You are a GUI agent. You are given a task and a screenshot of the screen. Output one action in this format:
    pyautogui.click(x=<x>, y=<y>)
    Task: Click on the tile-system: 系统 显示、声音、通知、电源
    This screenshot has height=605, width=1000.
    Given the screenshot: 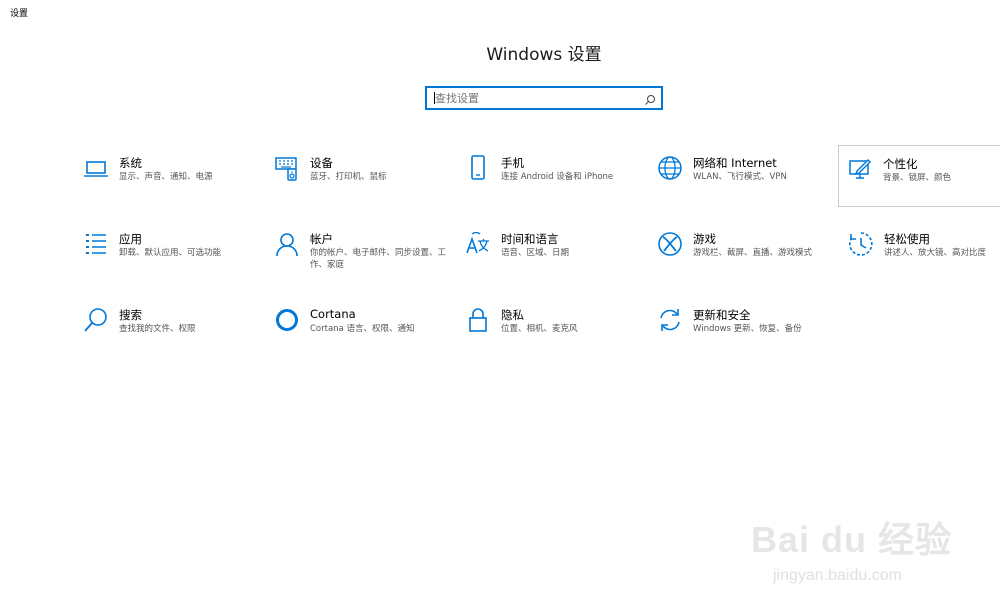 What is the action you would take?
    pyautogui.click(x=167, y=173)
    